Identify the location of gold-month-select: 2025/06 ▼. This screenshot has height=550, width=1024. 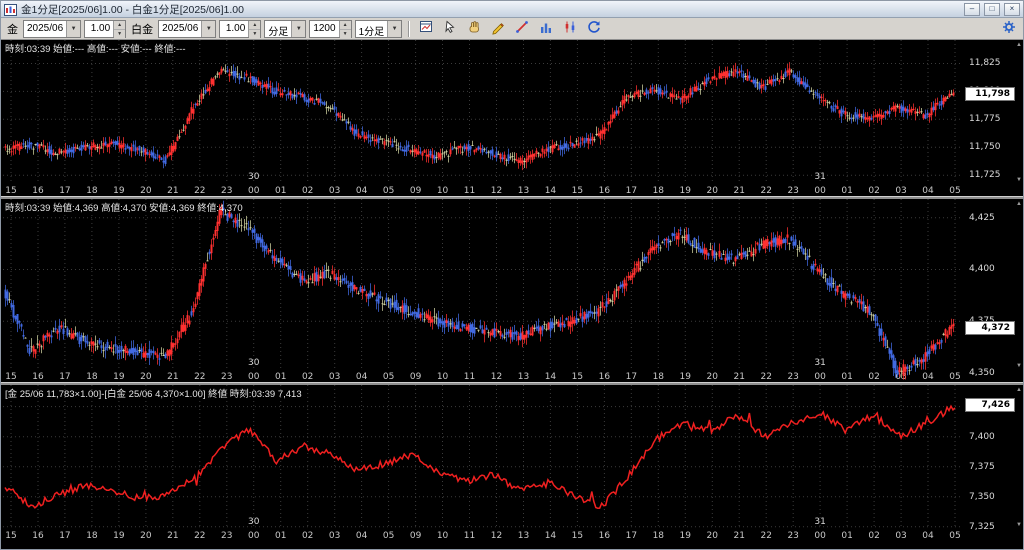
(52, 28).